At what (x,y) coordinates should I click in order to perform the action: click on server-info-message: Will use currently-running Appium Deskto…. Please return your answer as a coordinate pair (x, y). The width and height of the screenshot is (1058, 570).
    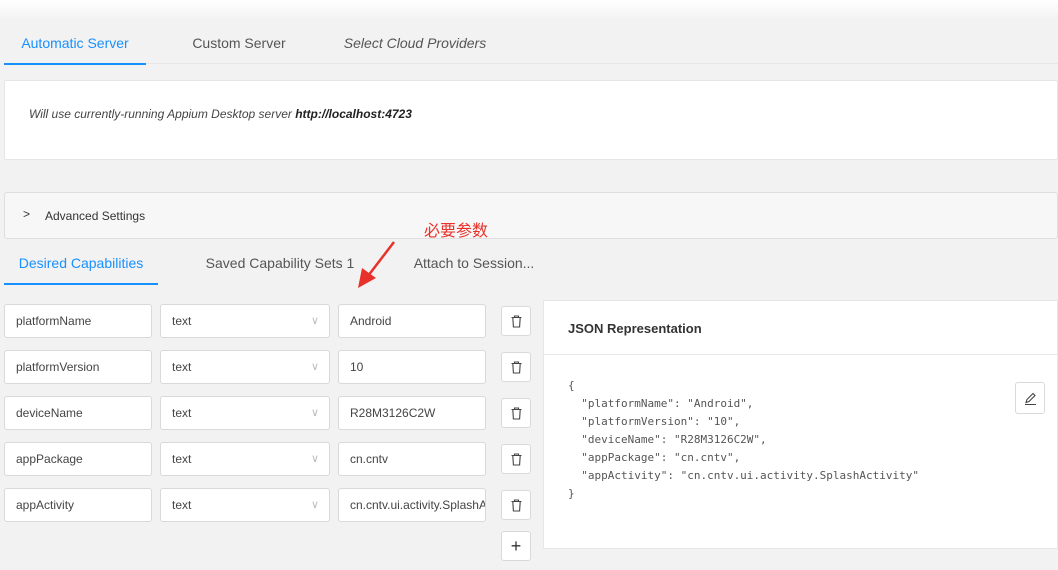
    Looking at the image, I should click on (162, 114).